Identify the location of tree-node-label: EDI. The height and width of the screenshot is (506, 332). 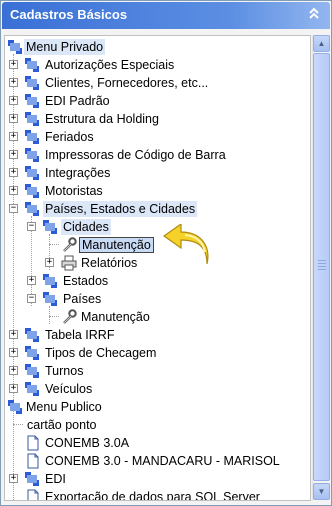
(55, 479).